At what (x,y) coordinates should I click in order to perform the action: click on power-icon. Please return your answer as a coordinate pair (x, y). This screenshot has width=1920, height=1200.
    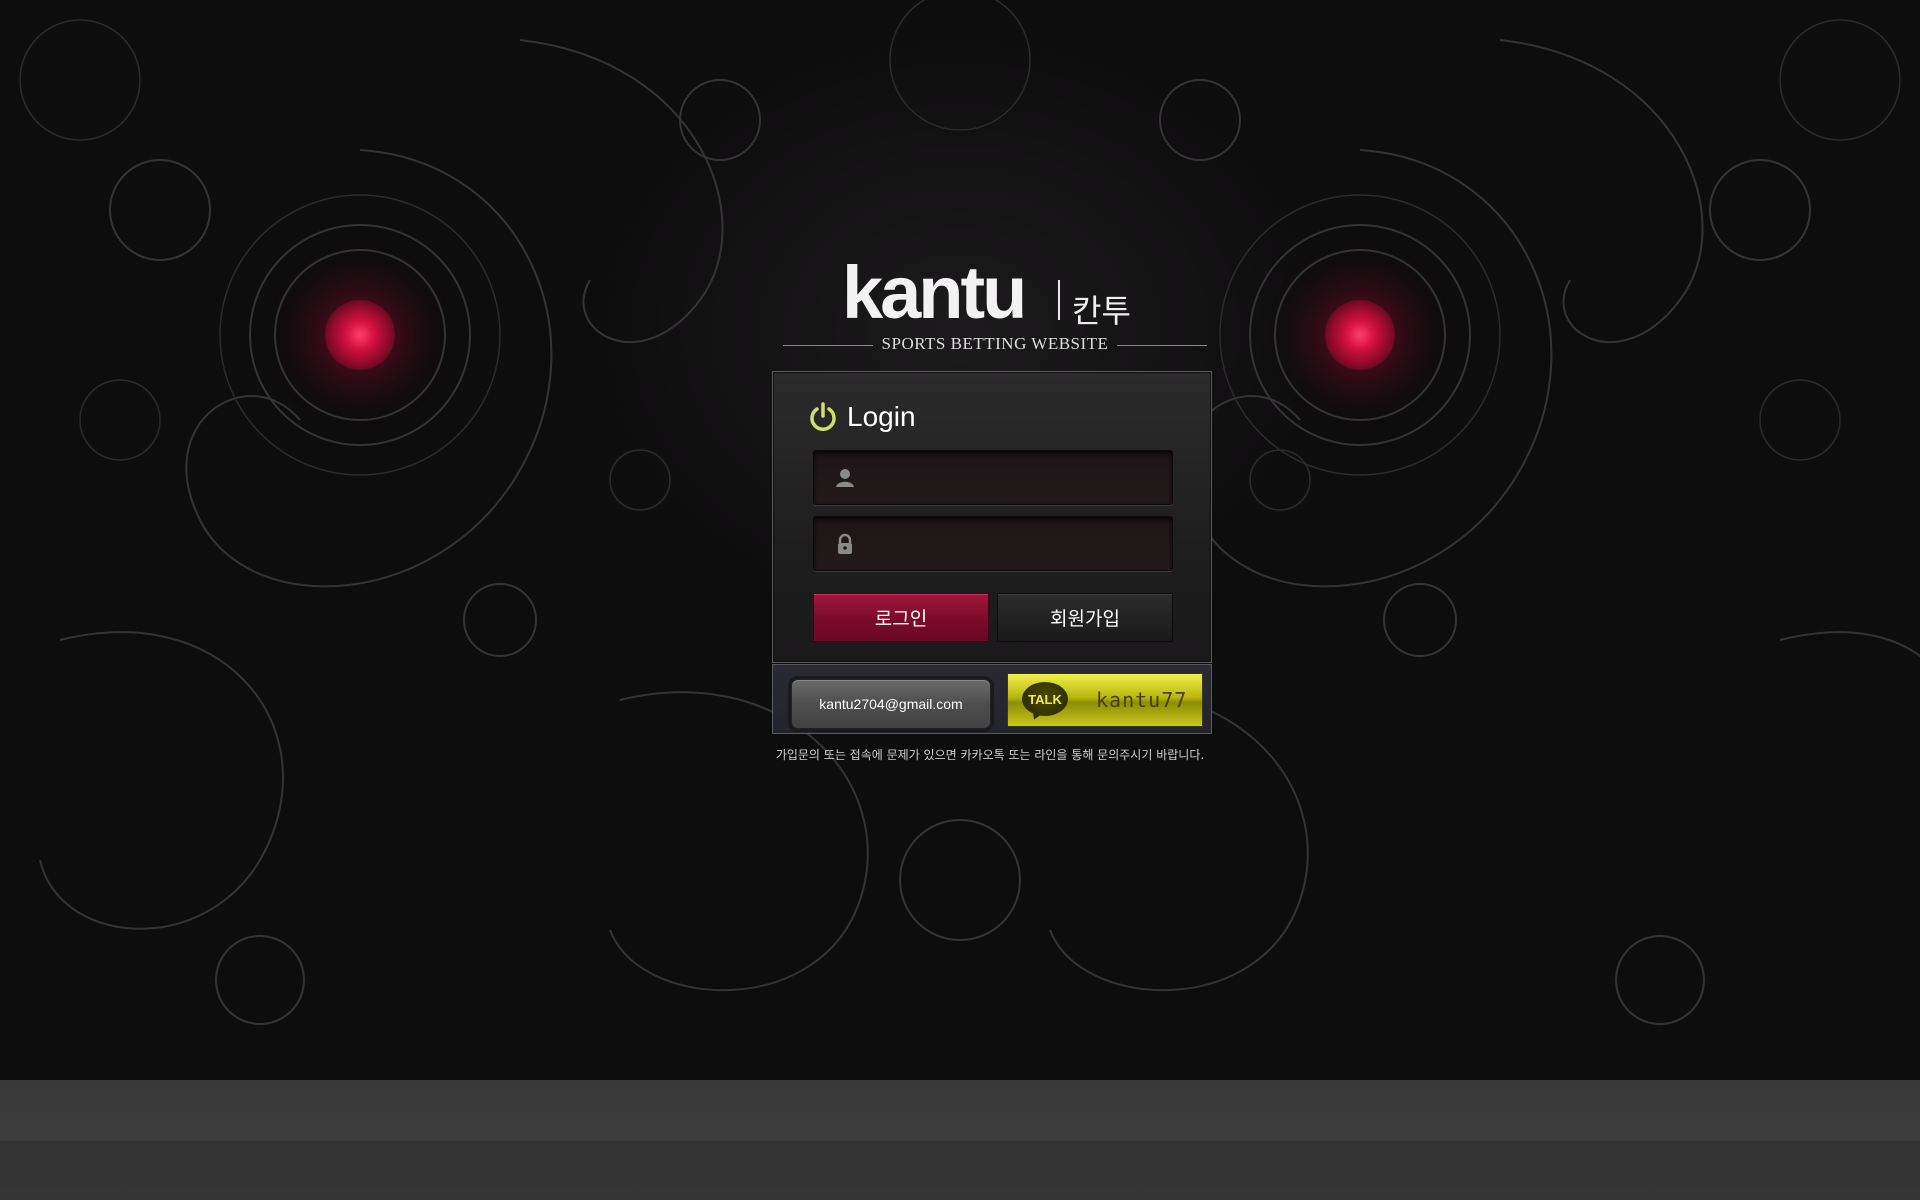
    Looking at the image, I should click on (823, 416).